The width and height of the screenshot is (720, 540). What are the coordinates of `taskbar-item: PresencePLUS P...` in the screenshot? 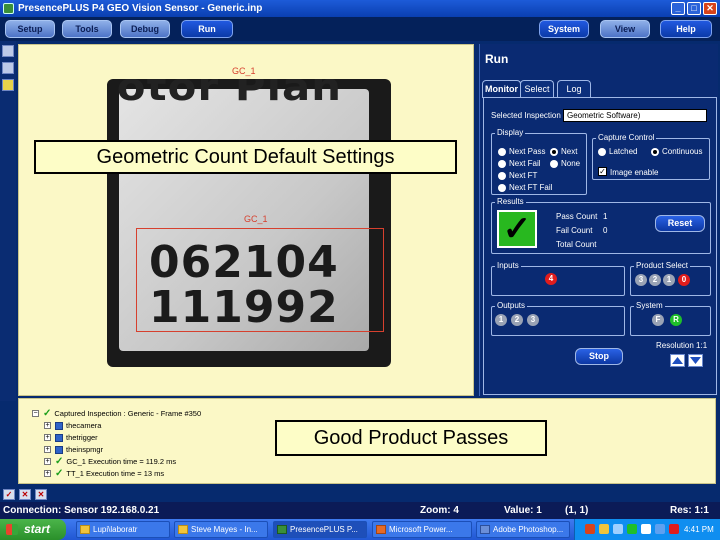 It's located at (320, 529).